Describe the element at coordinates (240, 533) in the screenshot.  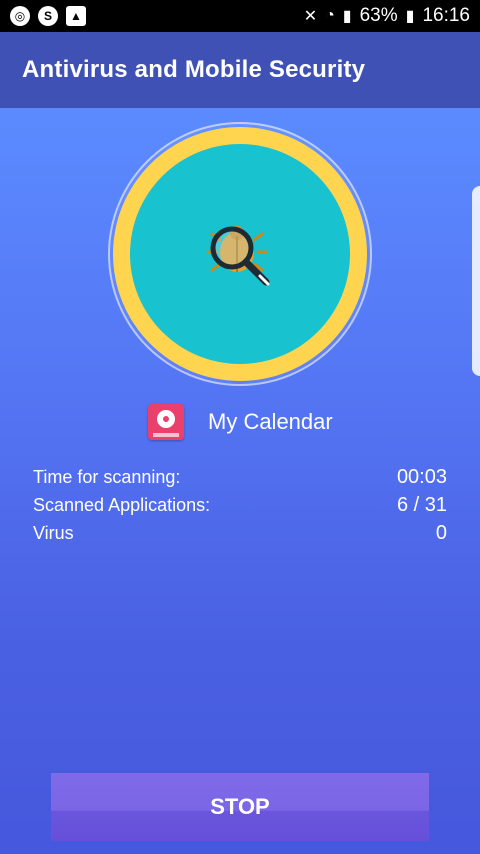
I see `stat-row-virus: Virus 0` at that location.